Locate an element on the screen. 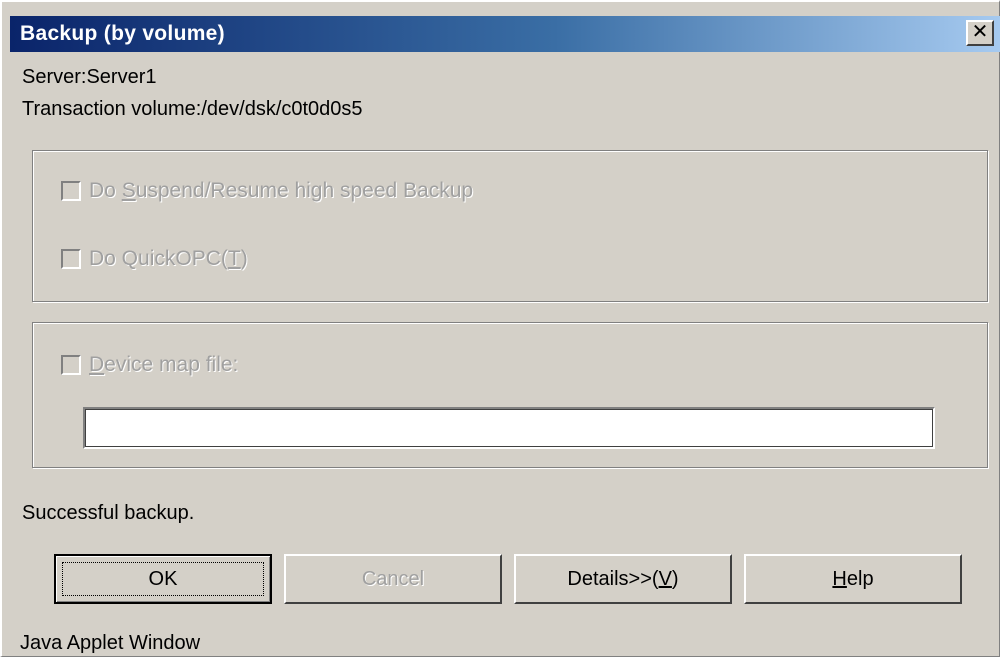 The width and height of the screenshot is (1000, 657). cancel-label: Cancel is located at coordinates (393, 578).